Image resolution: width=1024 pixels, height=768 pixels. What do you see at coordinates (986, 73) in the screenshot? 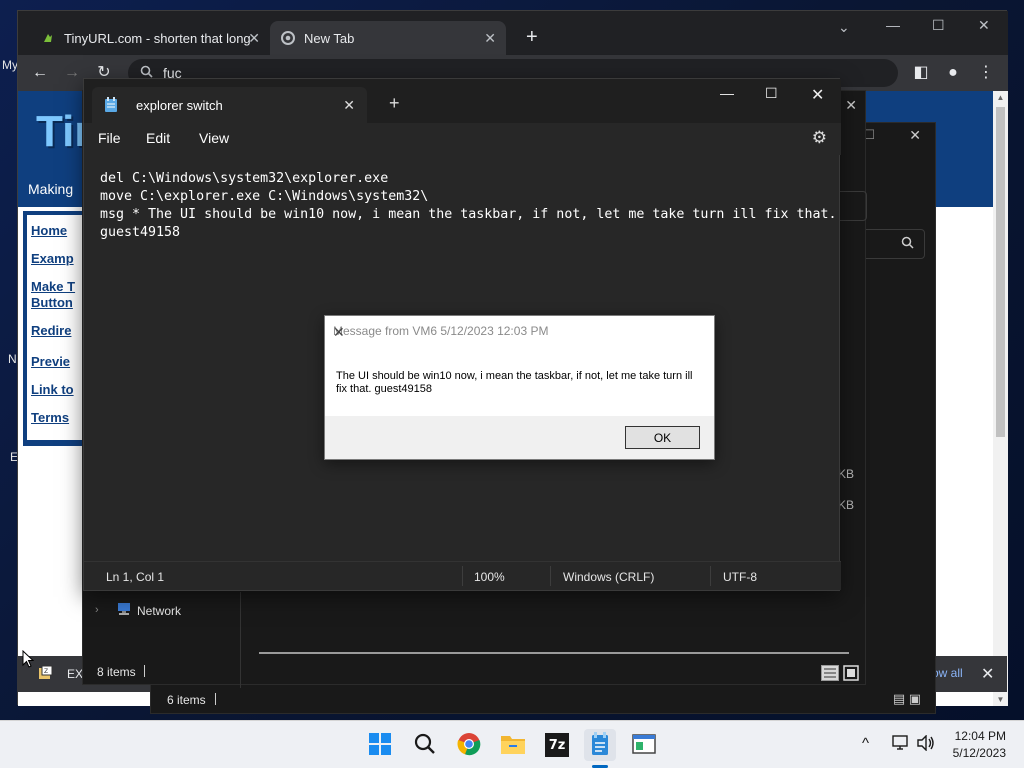
I see `menu-icon: ⋮` at bounding box center [986, 73].